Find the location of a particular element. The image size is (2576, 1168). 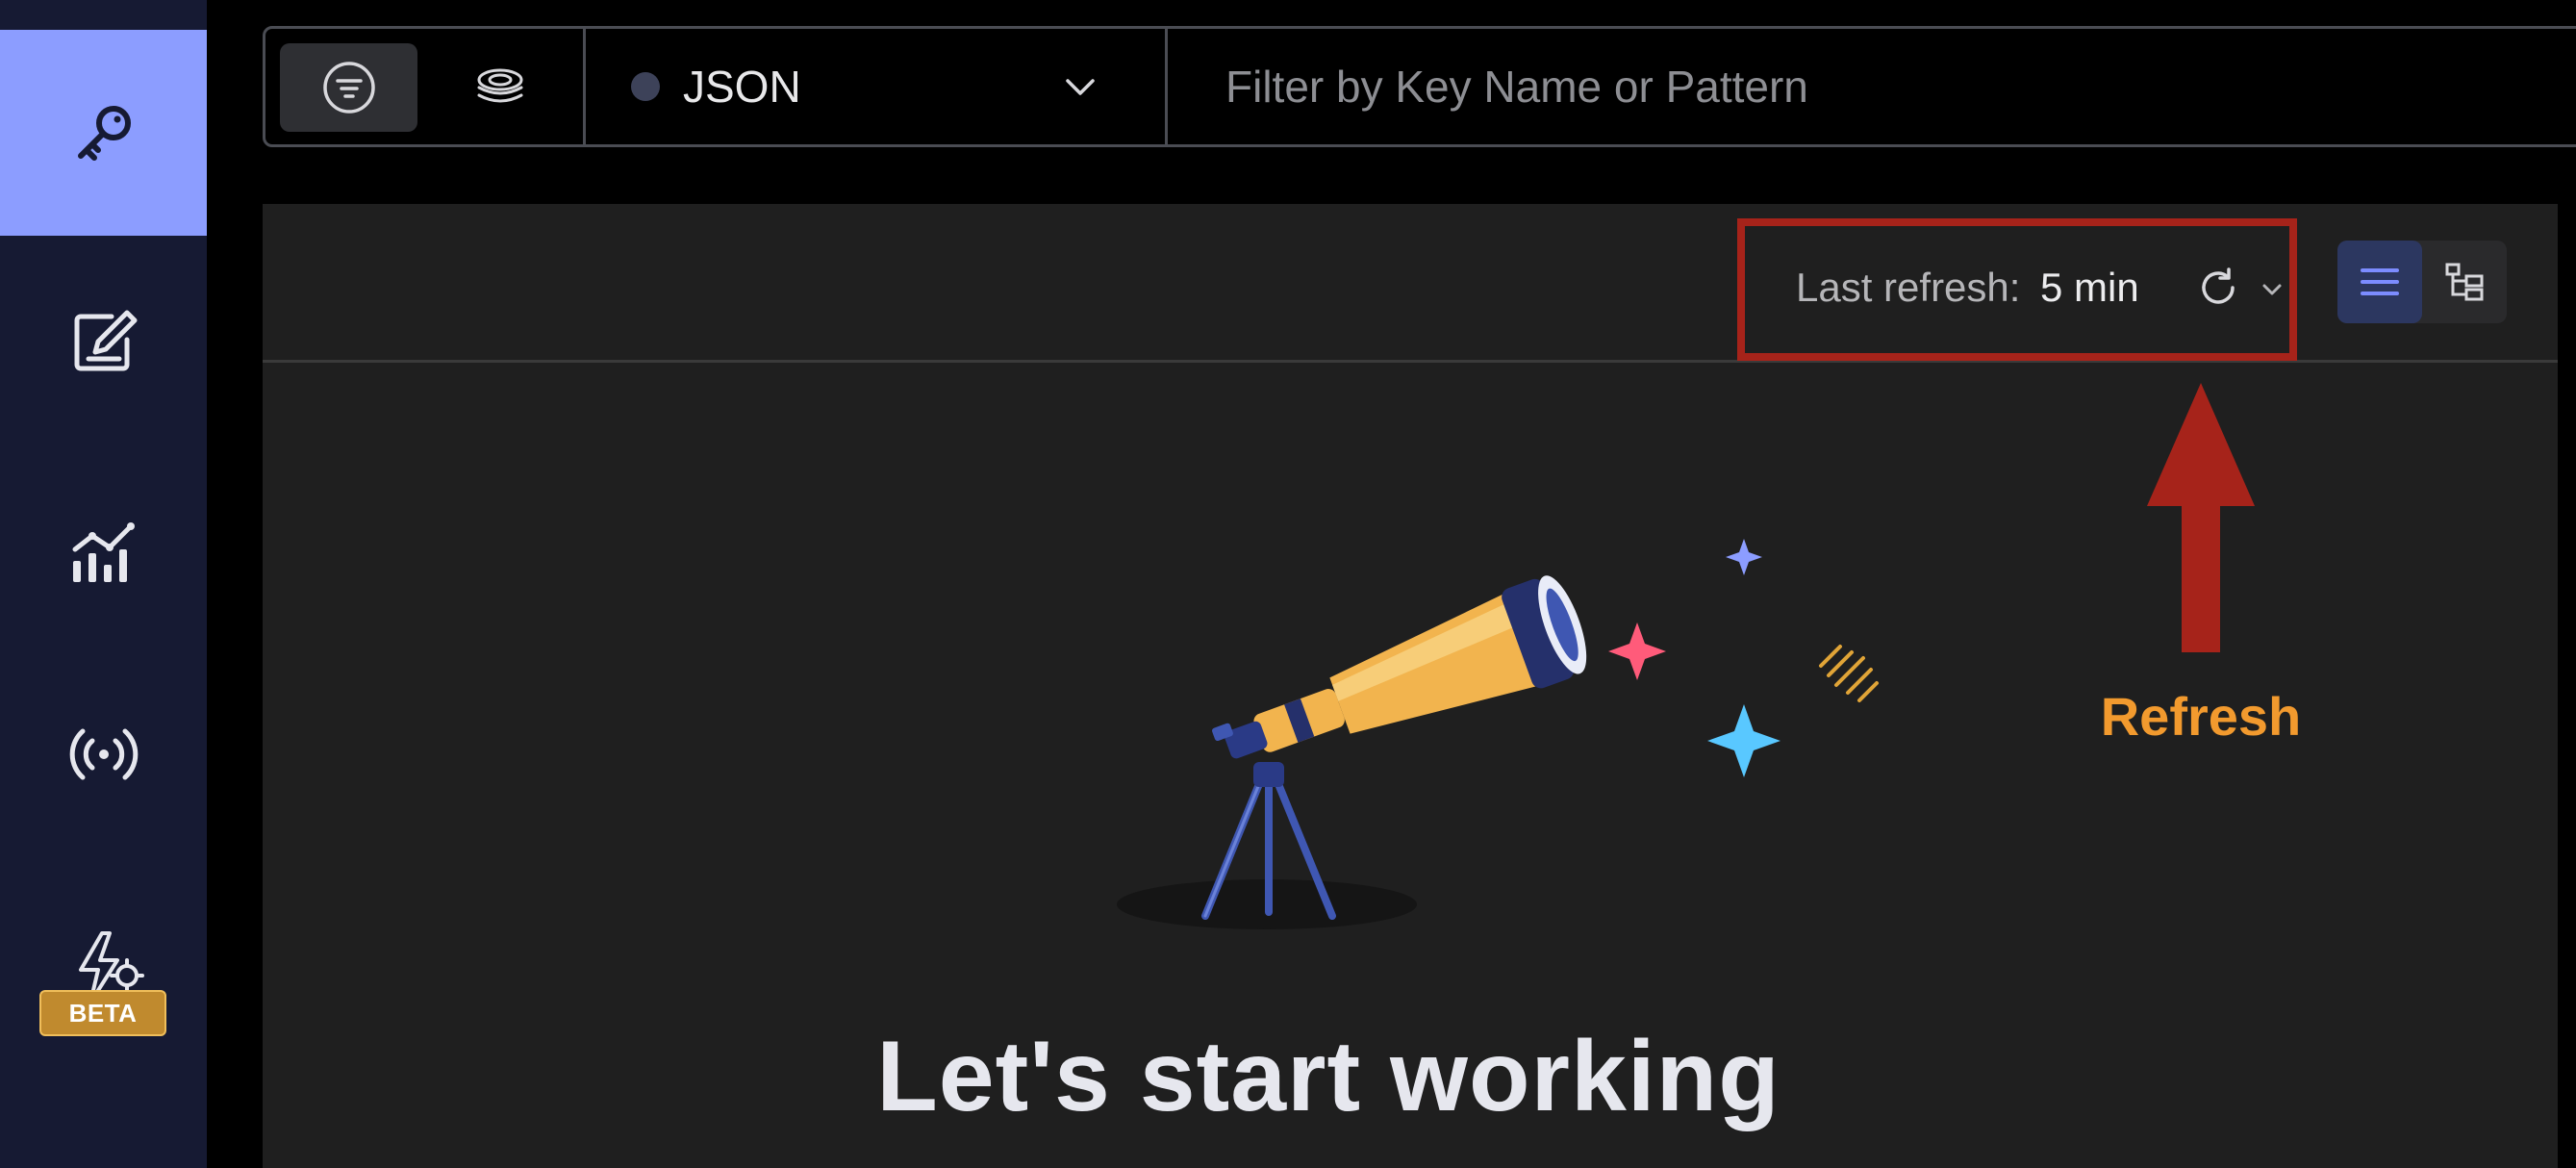

search-mode-button is located at coordinates (499, 87).